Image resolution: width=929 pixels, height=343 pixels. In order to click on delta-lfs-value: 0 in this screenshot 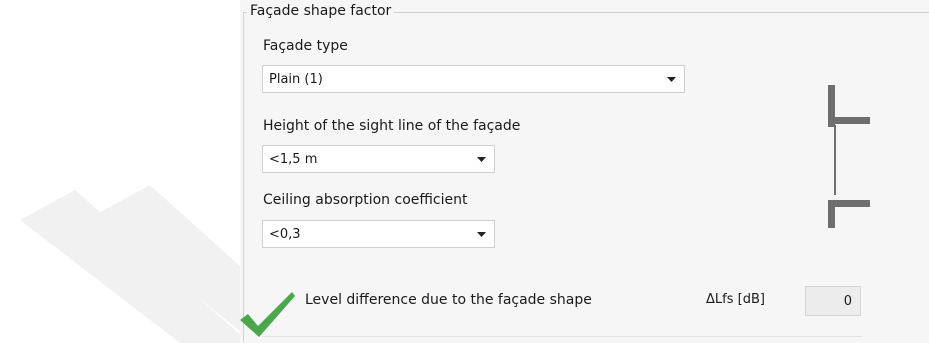, I will do `click(833, 301)`.